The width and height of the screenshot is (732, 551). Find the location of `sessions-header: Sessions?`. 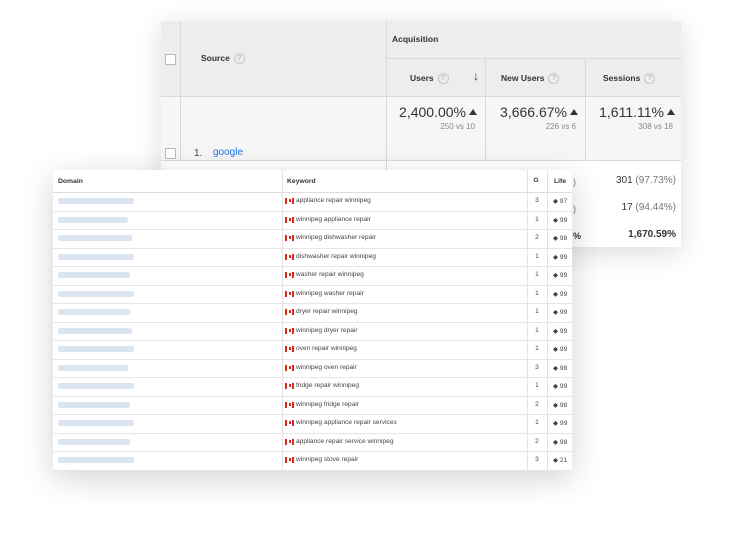

sessions-header: Sessions? is located at coordinates (629, 79).